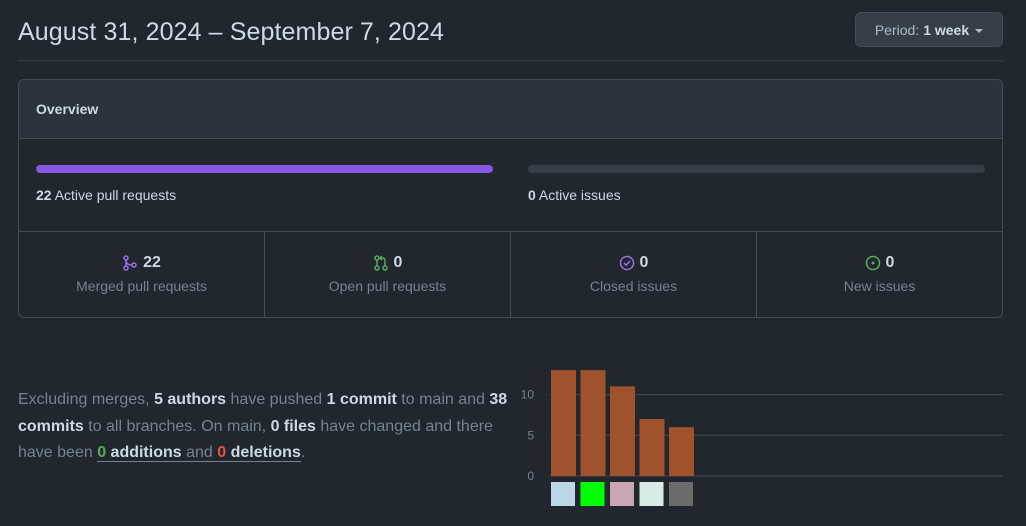 The height and width of the screenshot is (526, 1026). Describe the element at coordinates (879, 286) in the screenshot. I see `new-issues-label: New issues` at that location.